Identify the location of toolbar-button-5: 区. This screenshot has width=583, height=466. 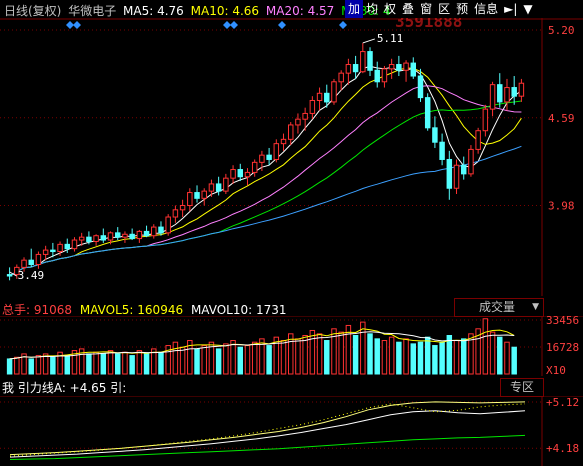
(444, 9).